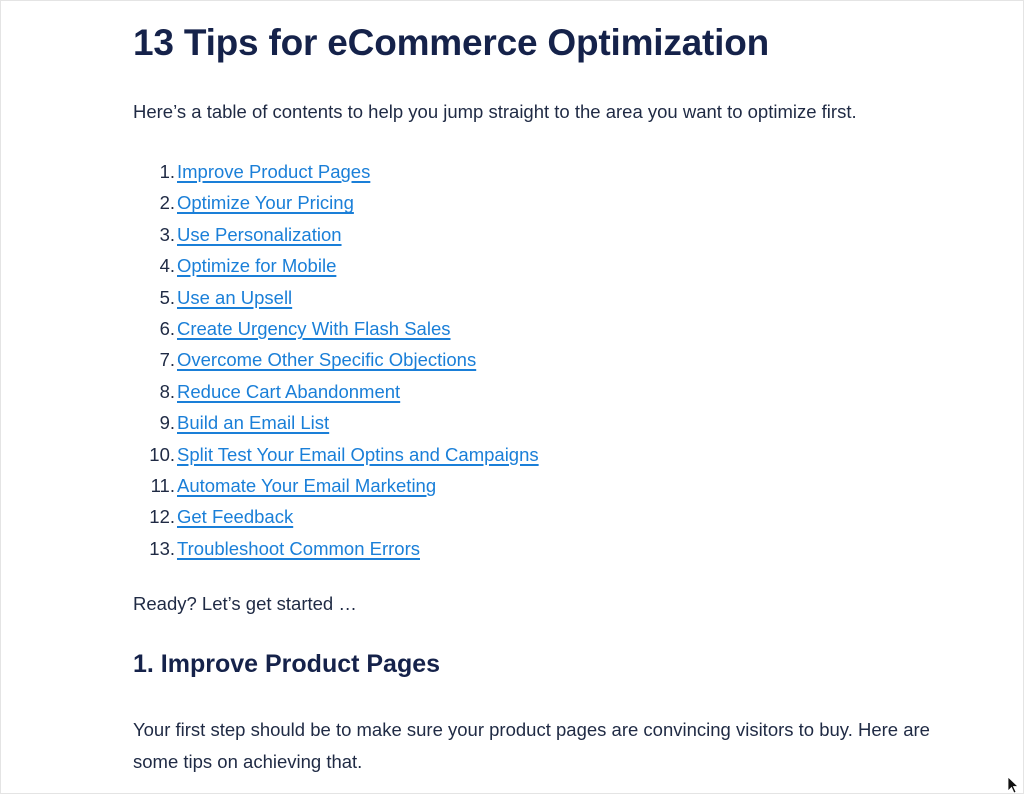 This screenshot has width=1024, height=794. I want to click on toc-link-troubleshoot-errors: Troubleshoot Common Errors, so click(298, 548).